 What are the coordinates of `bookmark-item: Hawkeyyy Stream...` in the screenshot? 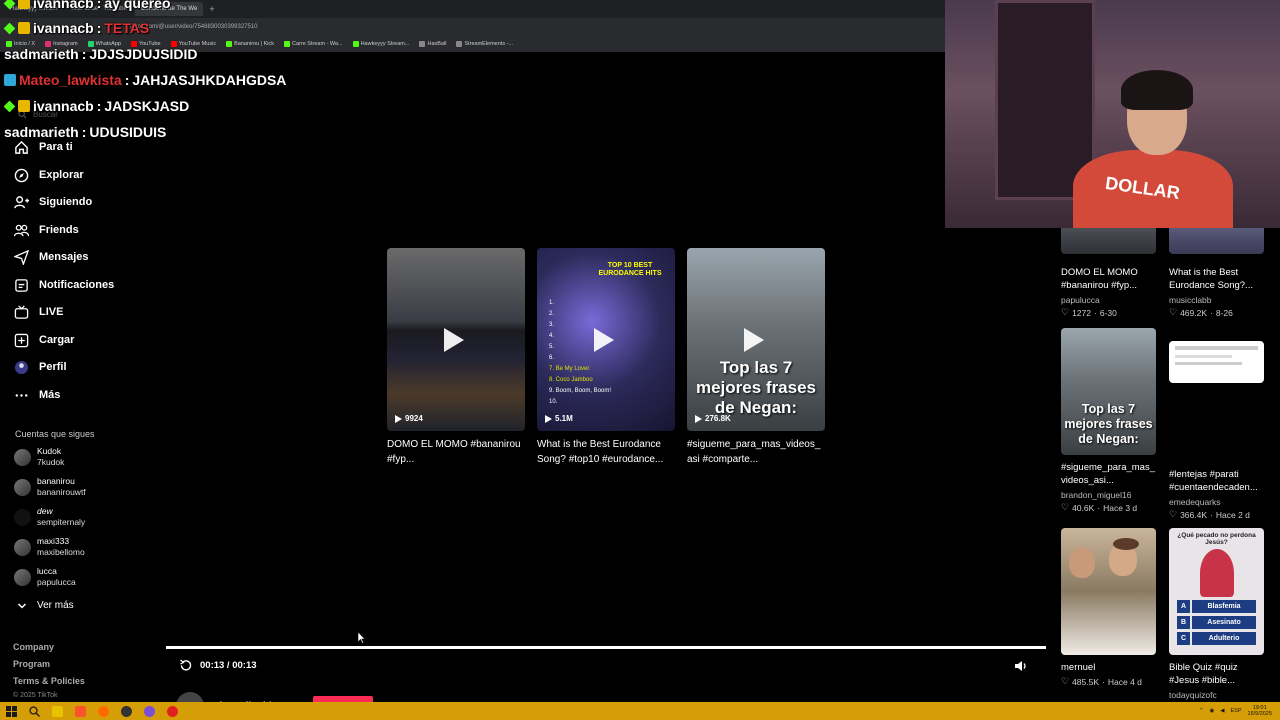 It's located at (380, 44).